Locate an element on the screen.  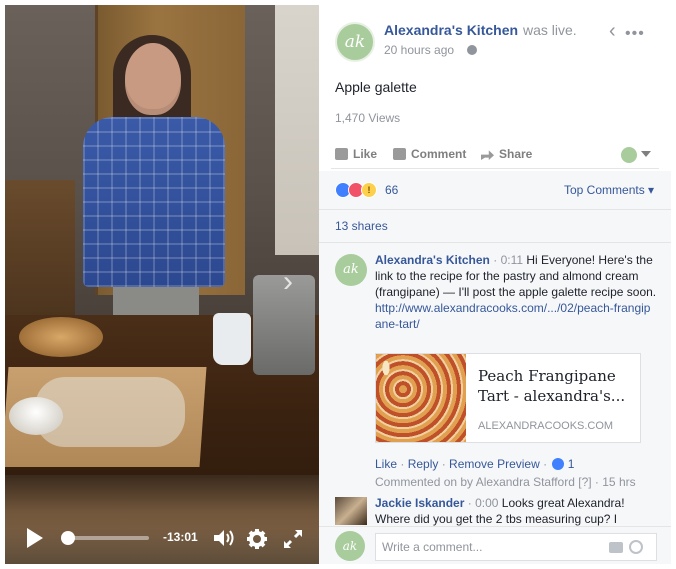
comment-button: Comment is located at coordinates (429, 154).